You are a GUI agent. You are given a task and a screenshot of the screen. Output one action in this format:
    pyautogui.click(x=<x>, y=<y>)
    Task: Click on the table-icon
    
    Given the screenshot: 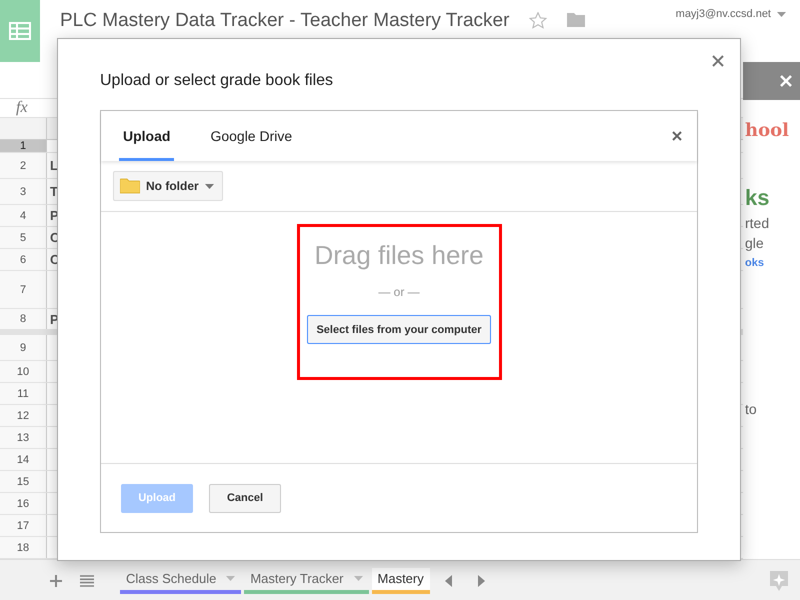 What is the action you would take?
    pyautogui.click(x=20, y=31)
    